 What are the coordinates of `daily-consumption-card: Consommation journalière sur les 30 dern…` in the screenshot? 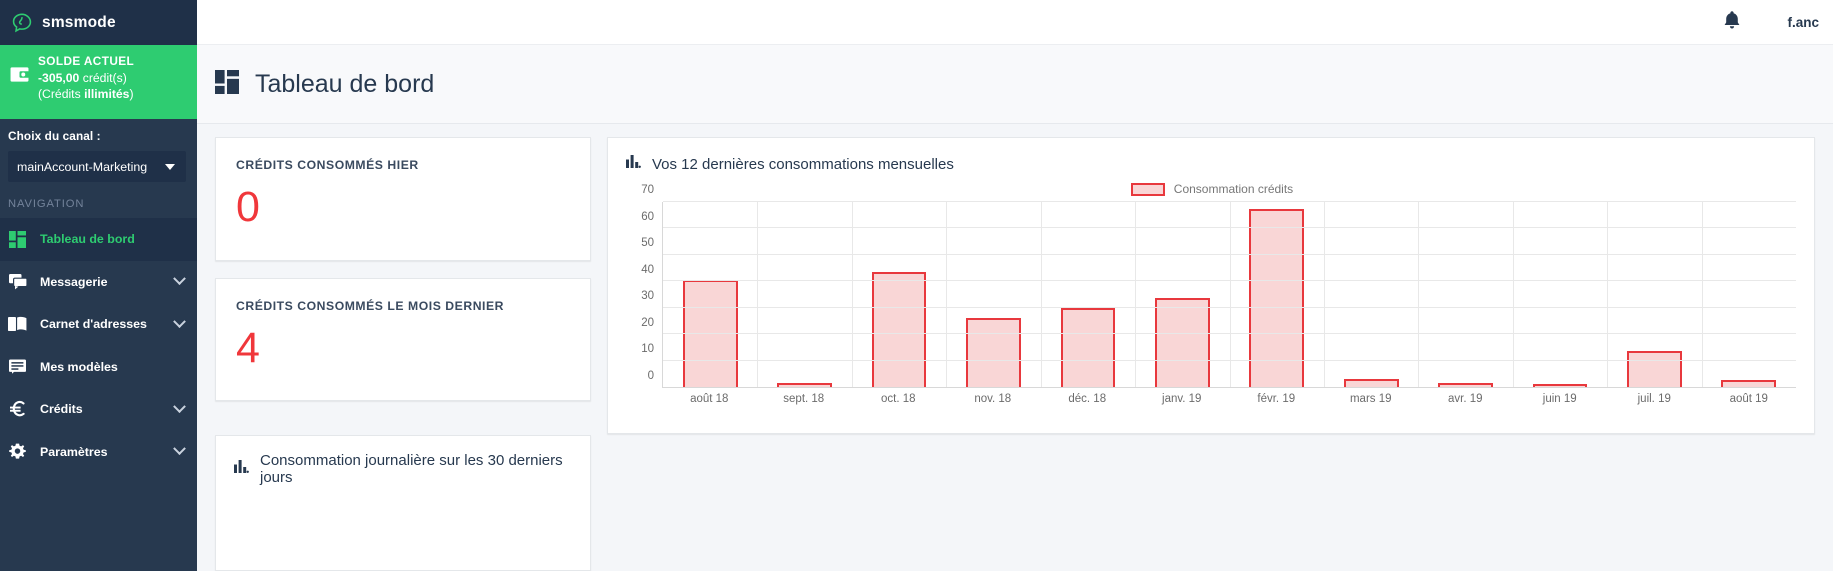 It's located at (403, 503).